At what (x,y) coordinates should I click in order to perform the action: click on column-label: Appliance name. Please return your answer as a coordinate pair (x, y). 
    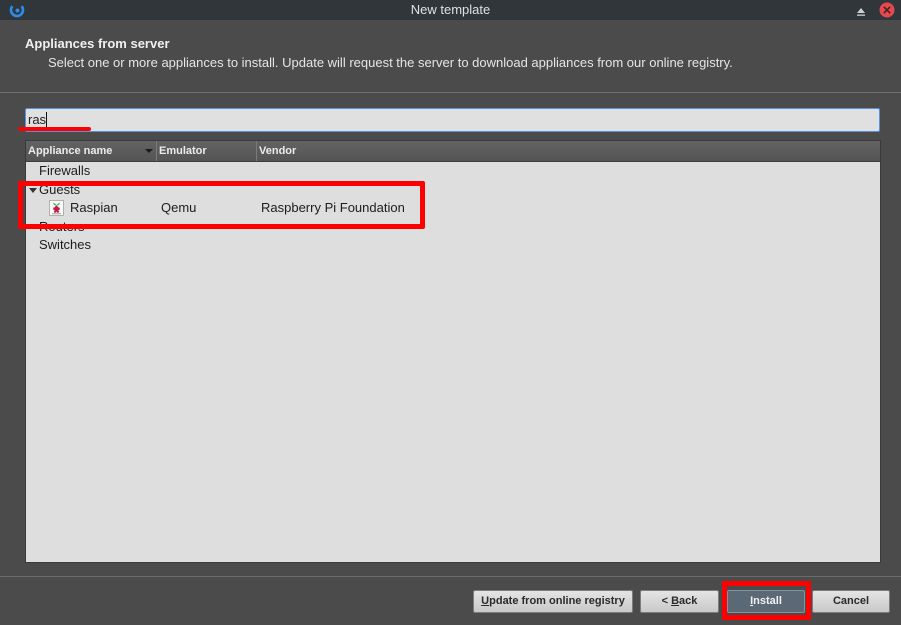
    Looking at the image, I should click on (70, 151).